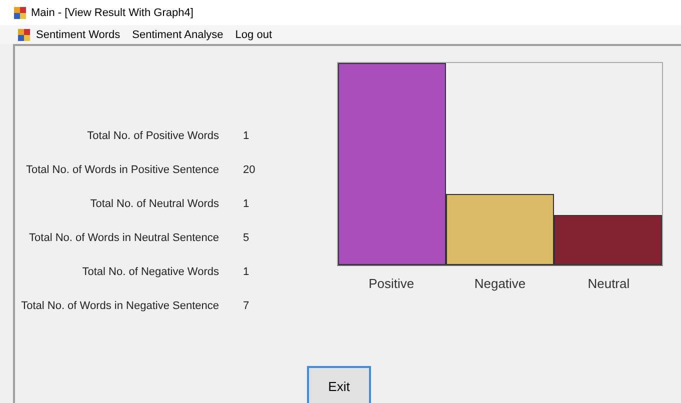 The width and height of the screenshot is (681, 403). Describe the element at coordinates (112, 12) in the screenshot. I see `window-title: Main - [View Result With Graph4]` at that location.